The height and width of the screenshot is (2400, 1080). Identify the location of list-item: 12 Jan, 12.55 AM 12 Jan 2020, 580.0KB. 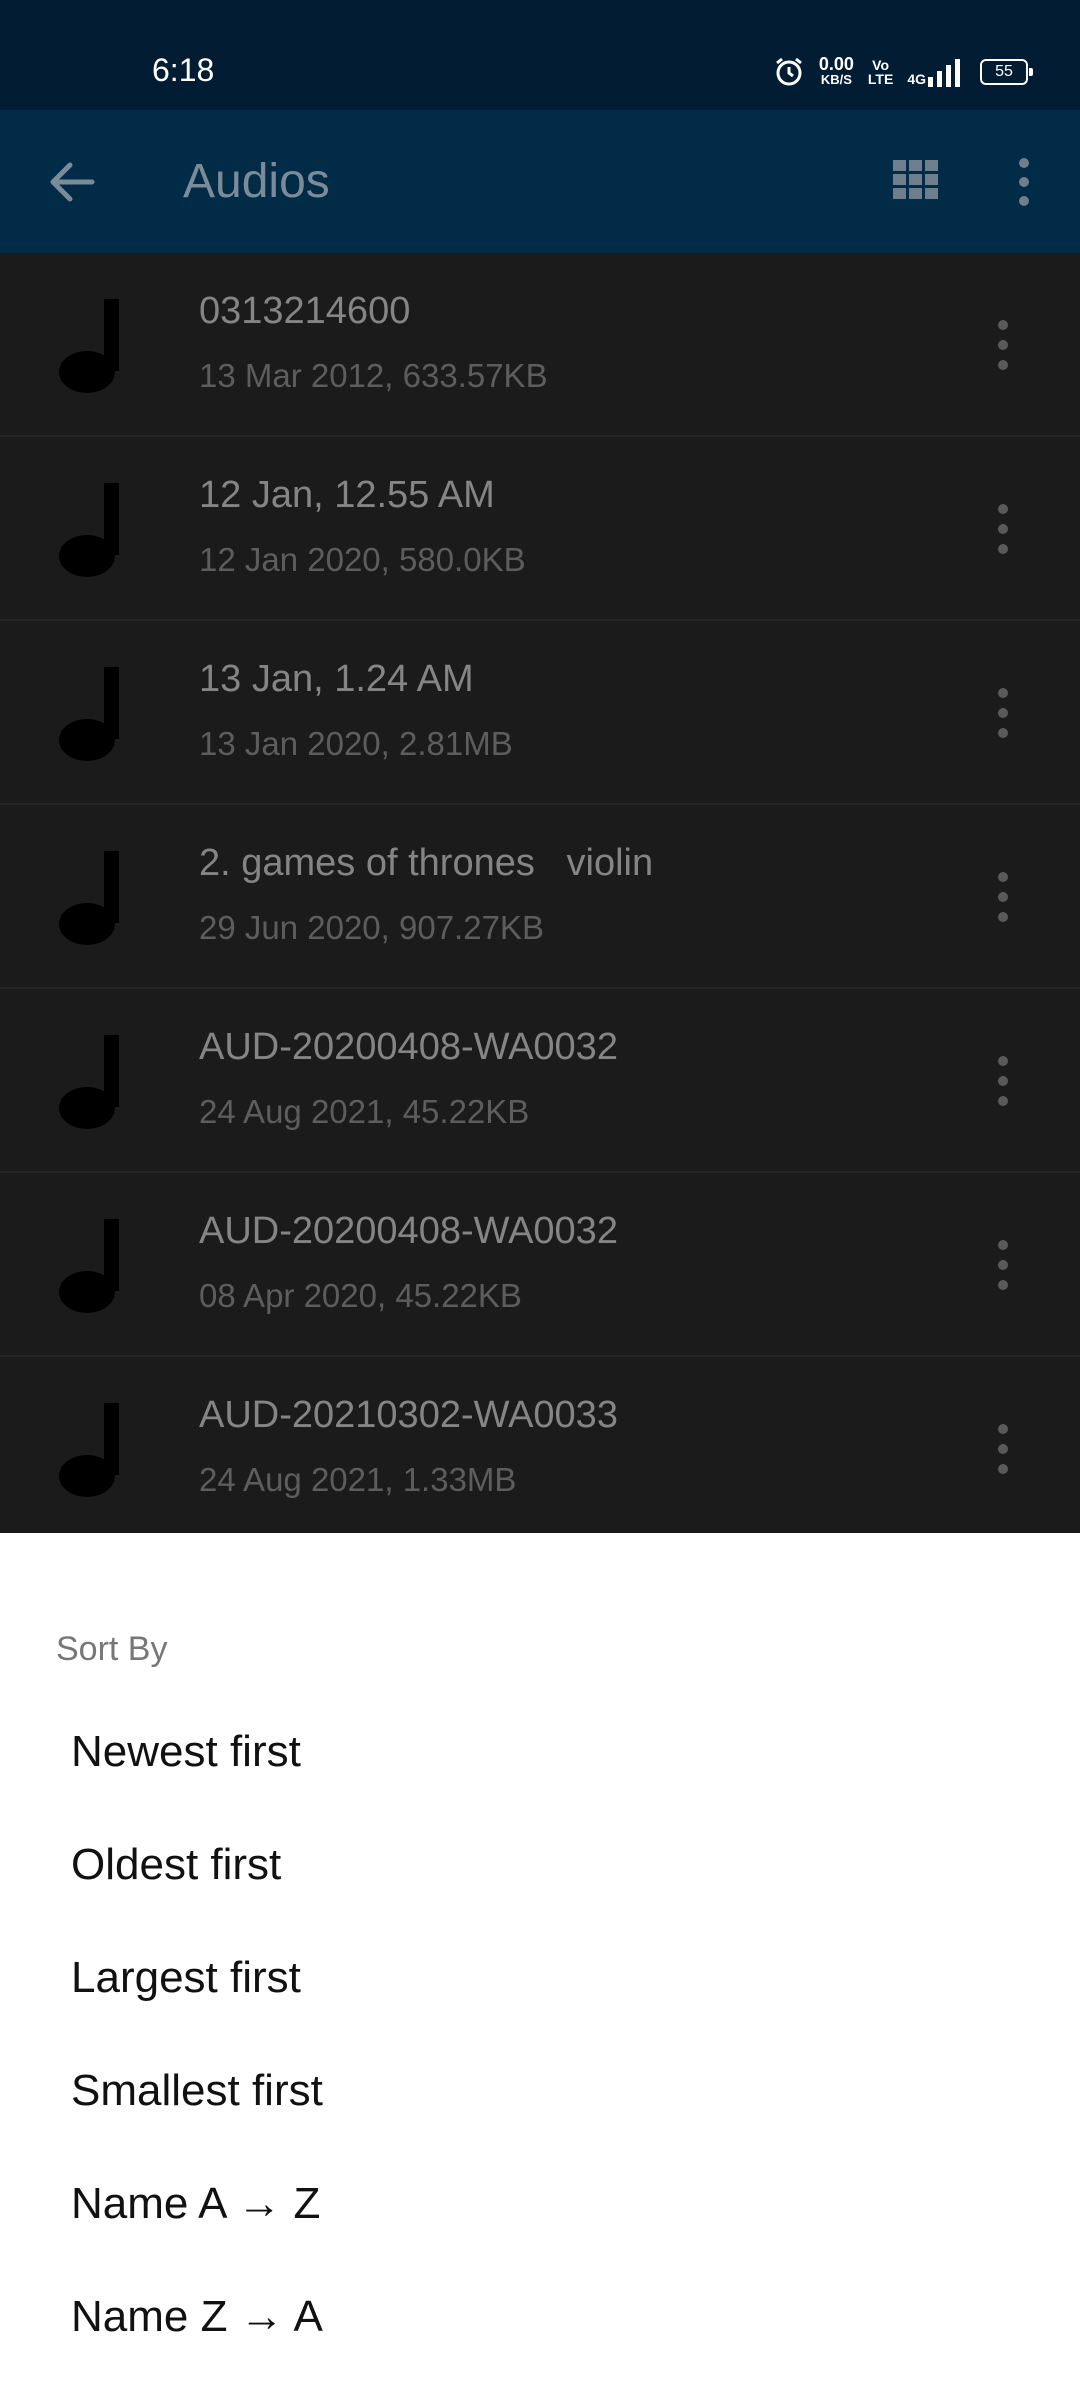
(540, 529).